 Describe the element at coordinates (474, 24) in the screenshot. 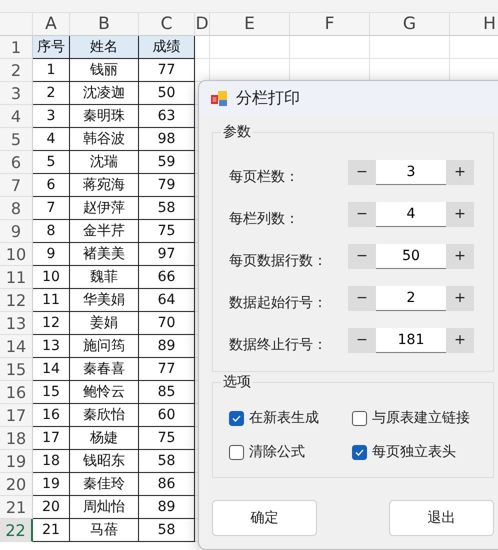

I see `column-header: H` at that location.